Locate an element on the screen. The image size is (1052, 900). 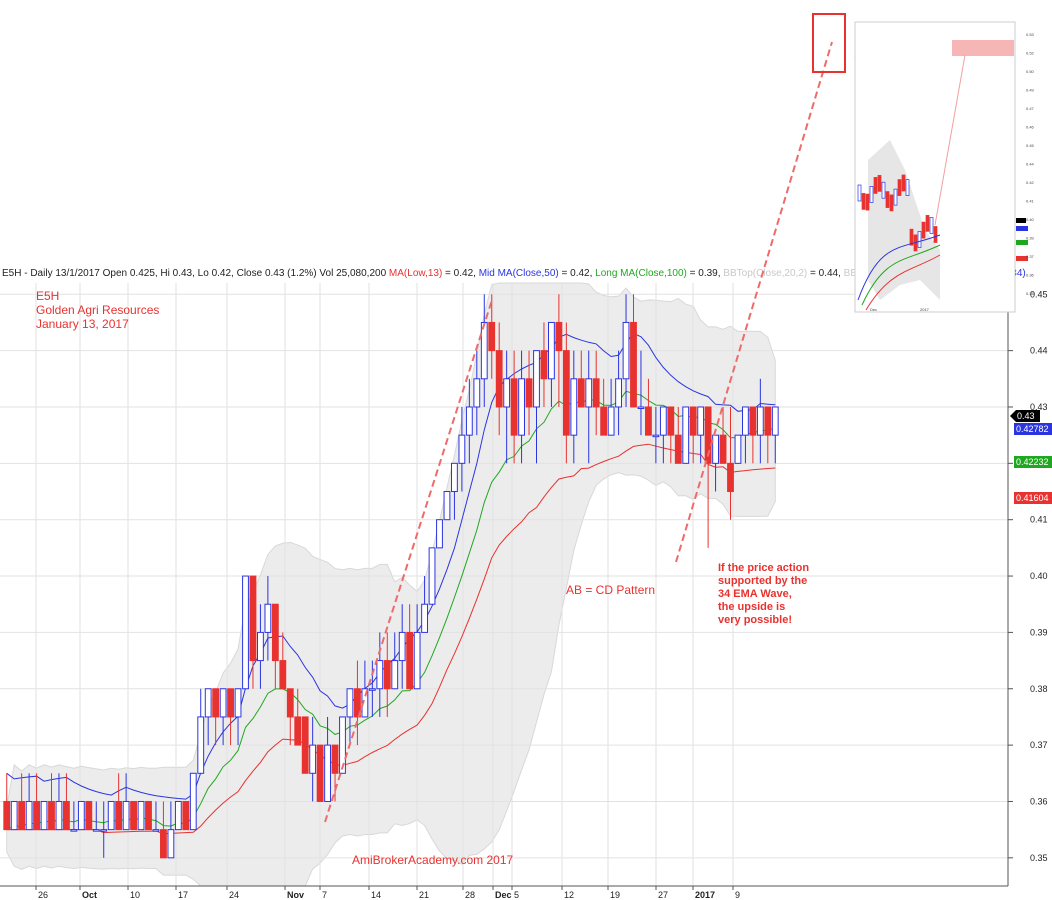
note-line: supported by the is located at coordinates (762, 581).